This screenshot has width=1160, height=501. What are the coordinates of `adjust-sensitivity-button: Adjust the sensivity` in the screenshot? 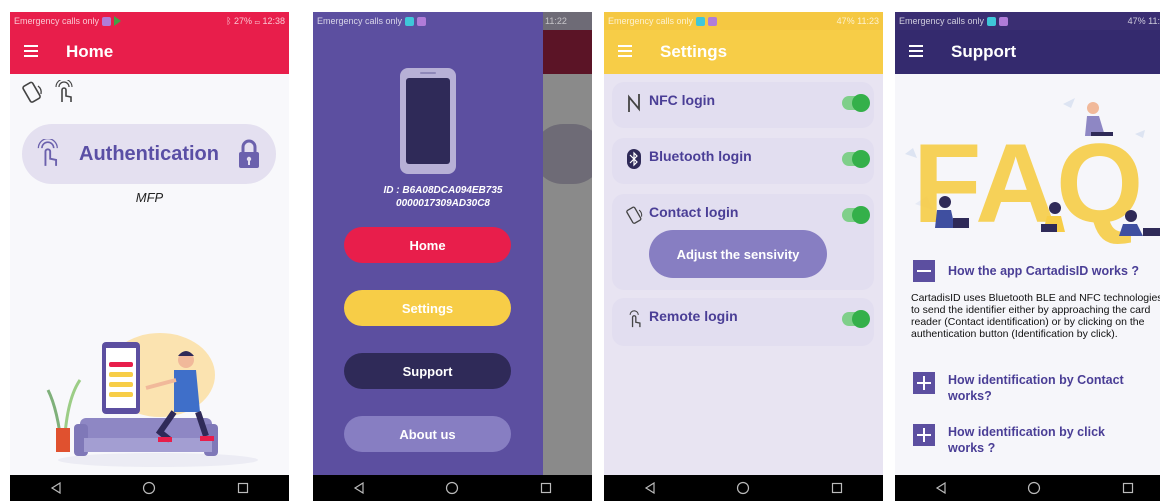 It's located at (738, 254).